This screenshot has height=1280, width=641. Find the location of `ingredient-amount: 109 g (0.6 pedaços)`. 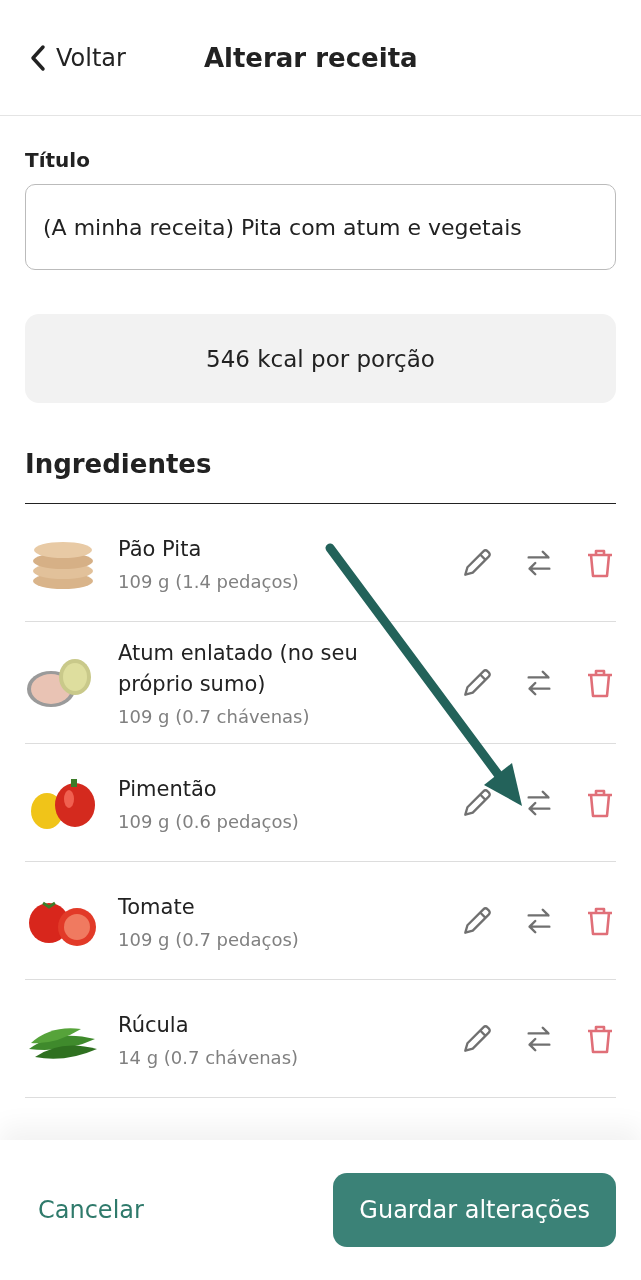

ingredient-amount: 109 g (0.6 pedaços) is located at coordinates (209, 821).